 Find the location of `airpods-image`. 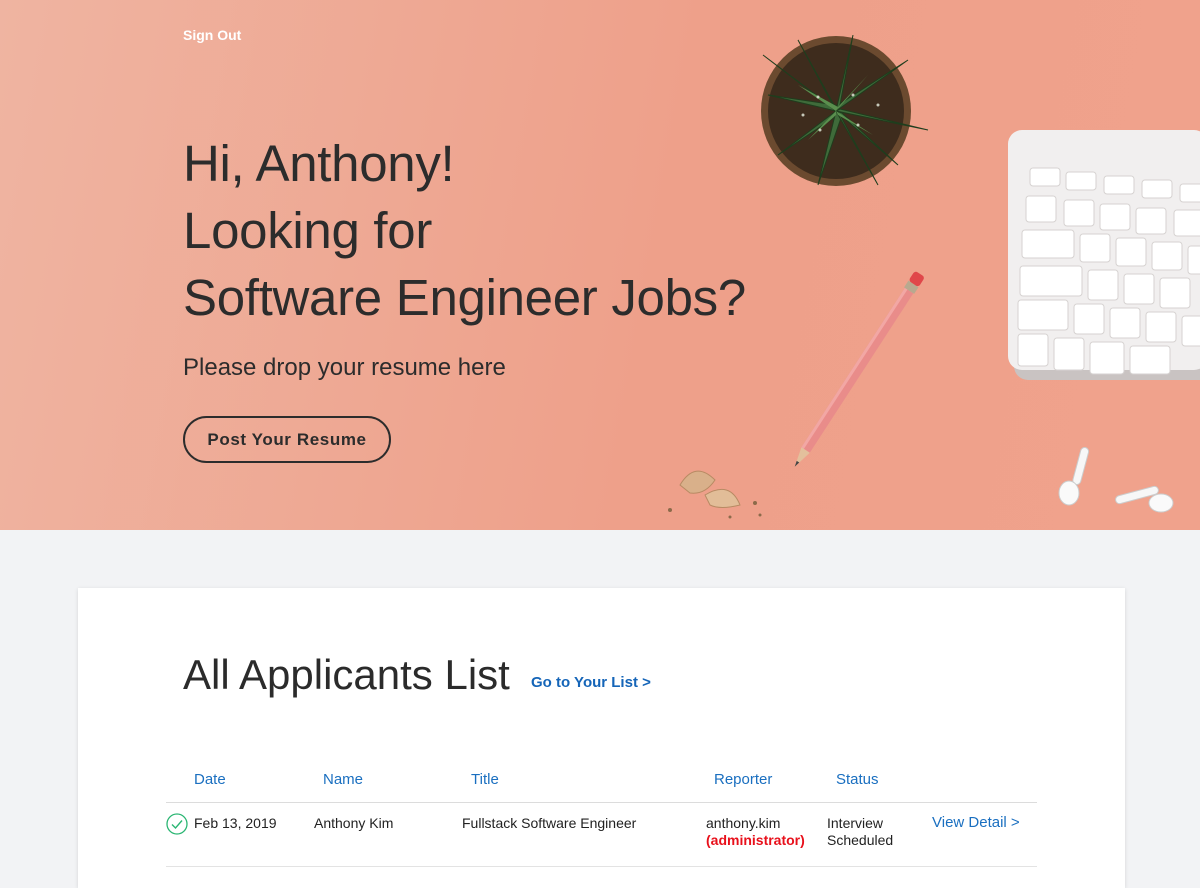

airpods-image is located at coordinates (1116, 479).